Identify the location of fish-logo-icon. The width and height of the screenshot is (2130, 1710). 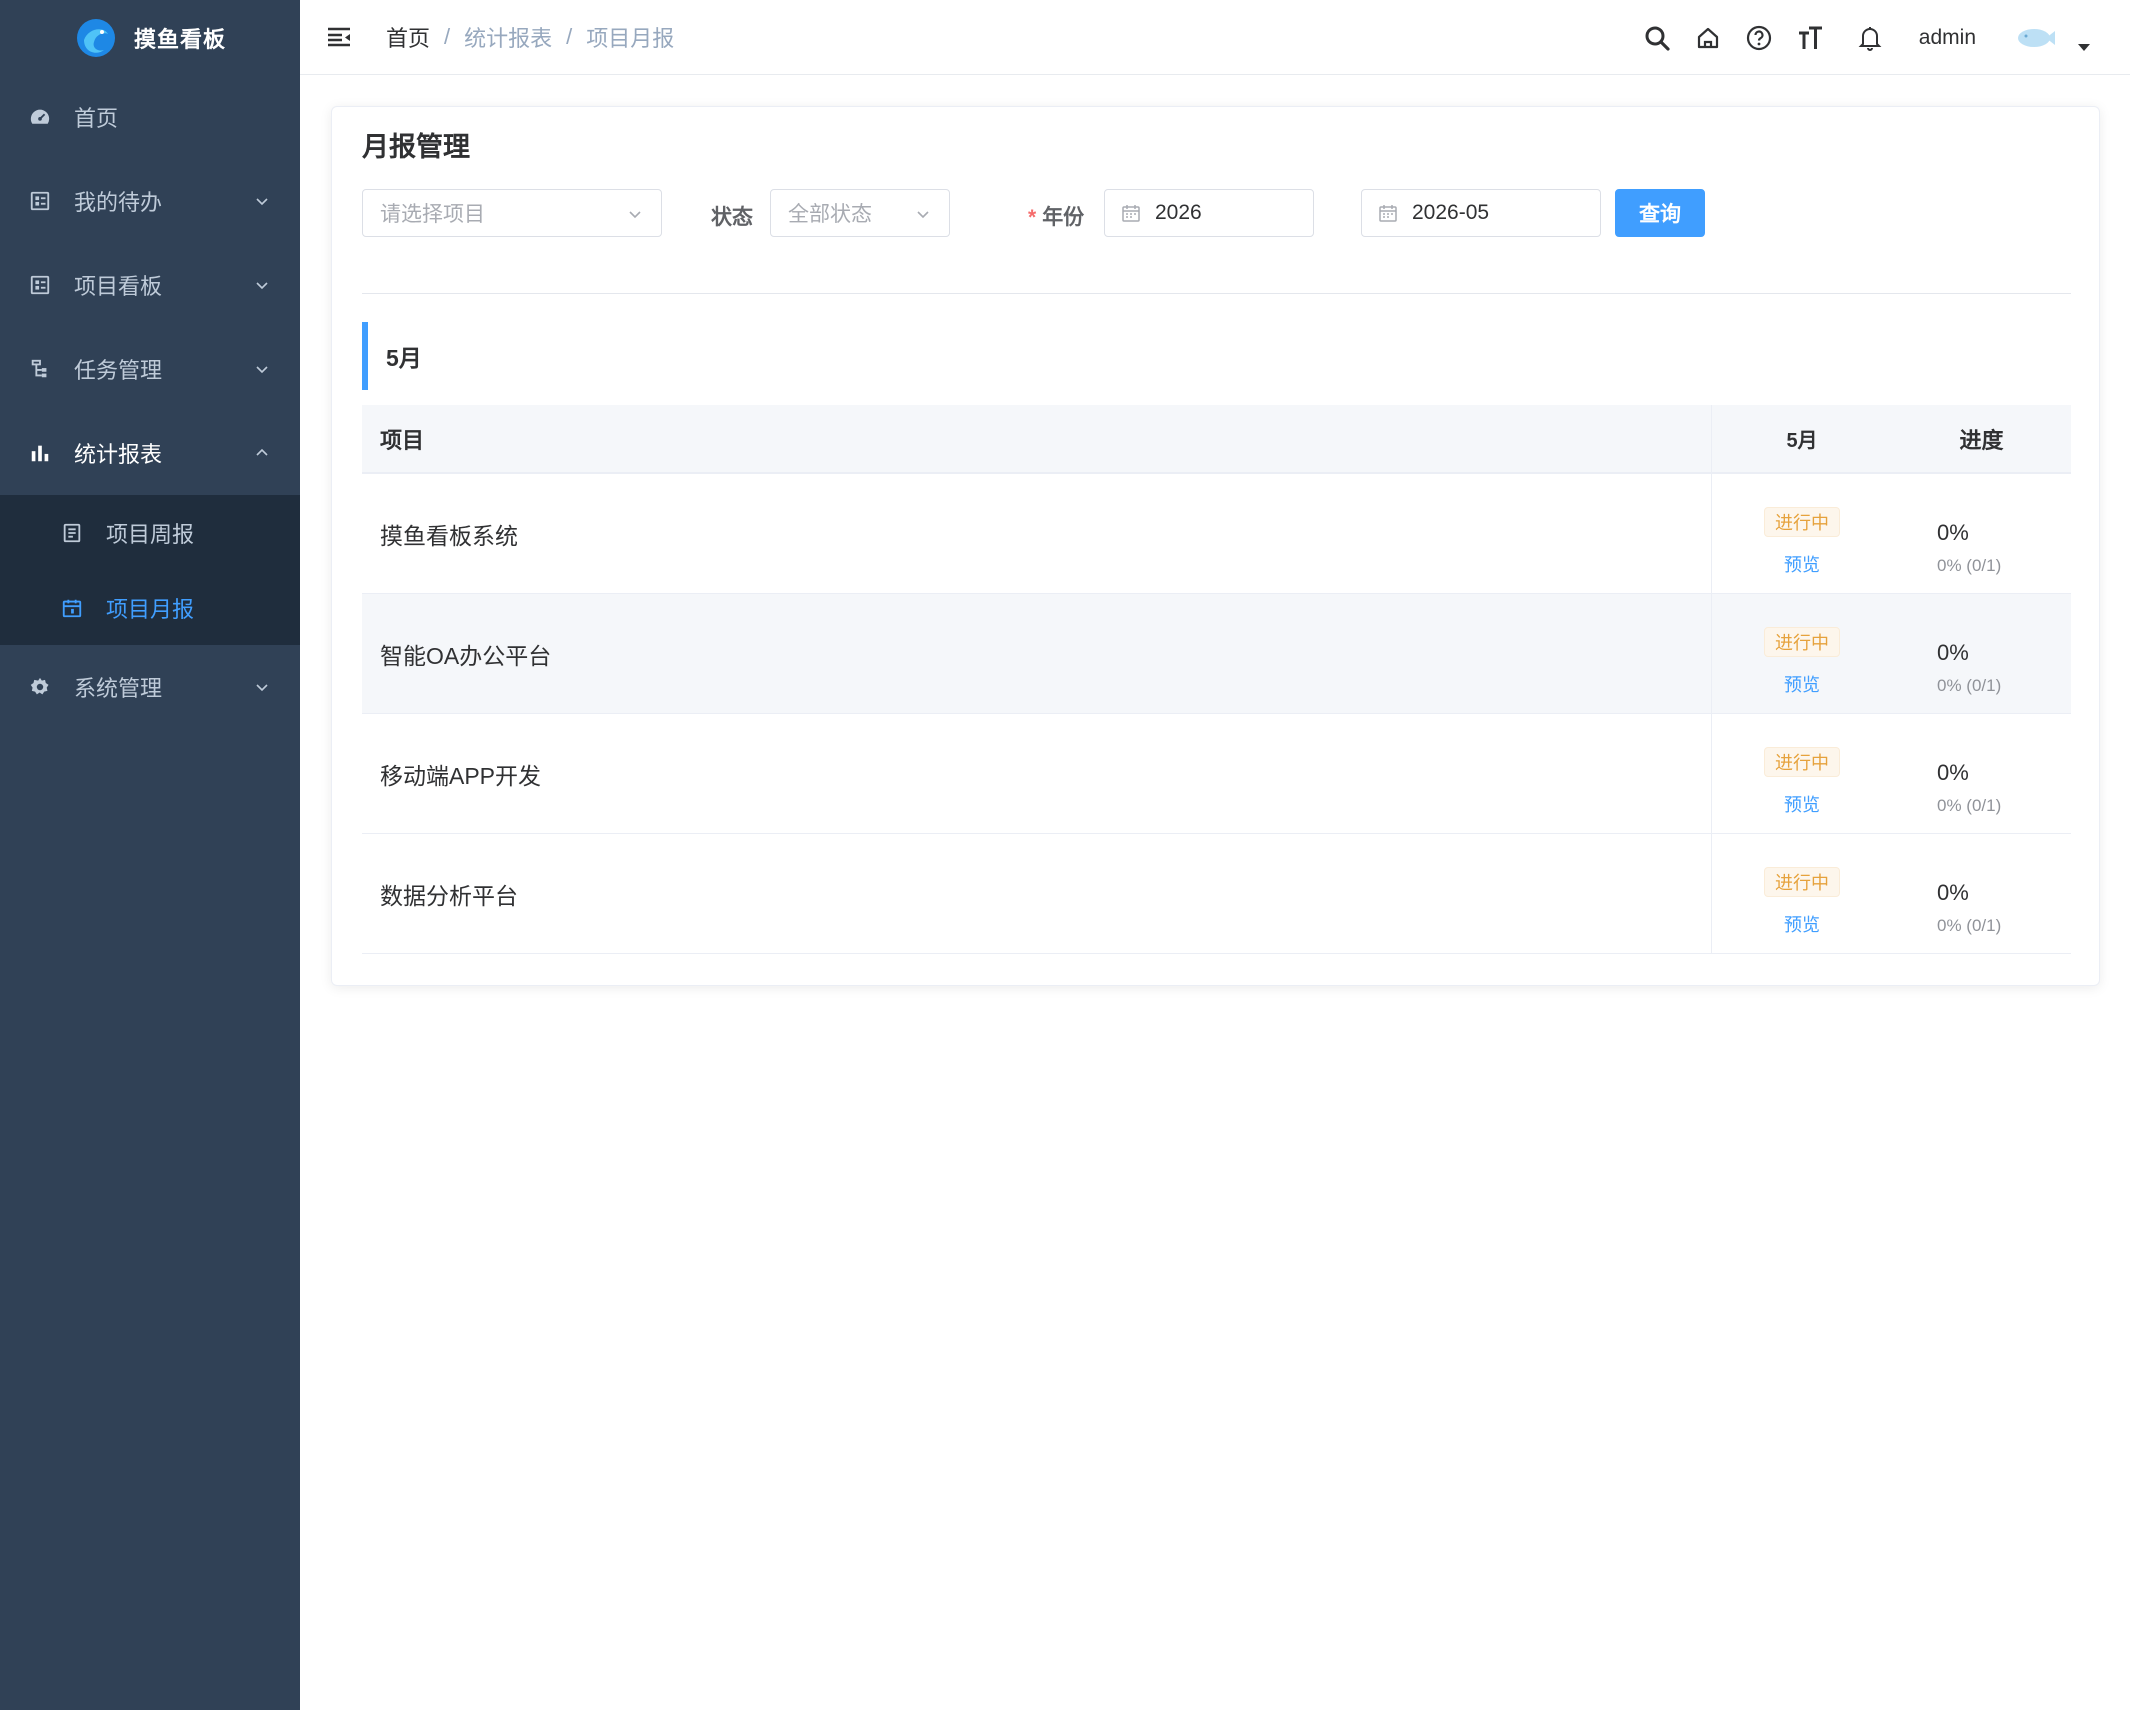
(95, 37).